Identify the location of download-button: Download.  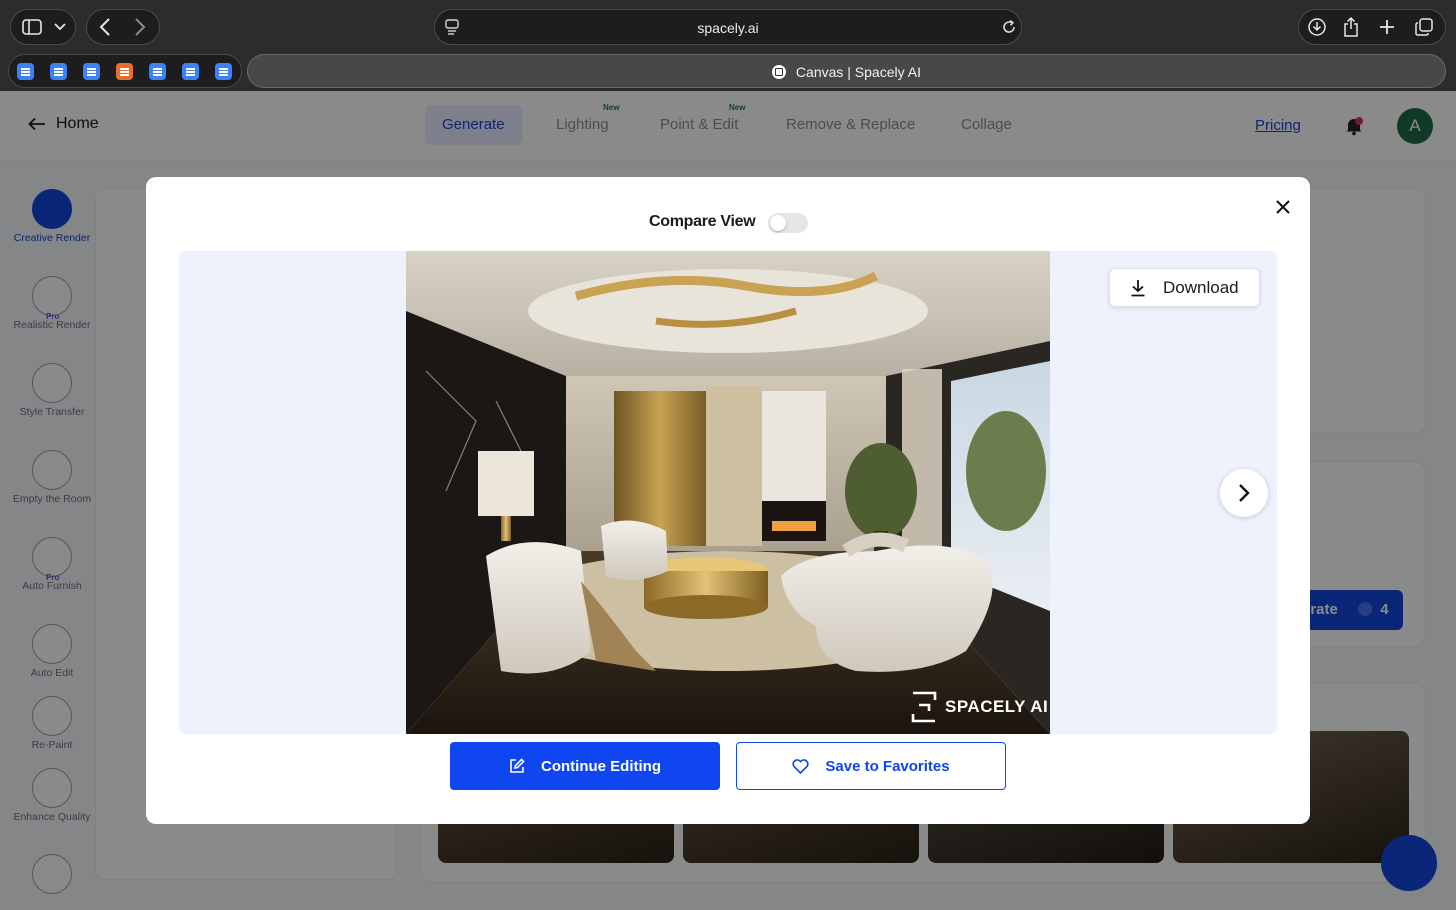
(1184, 287).